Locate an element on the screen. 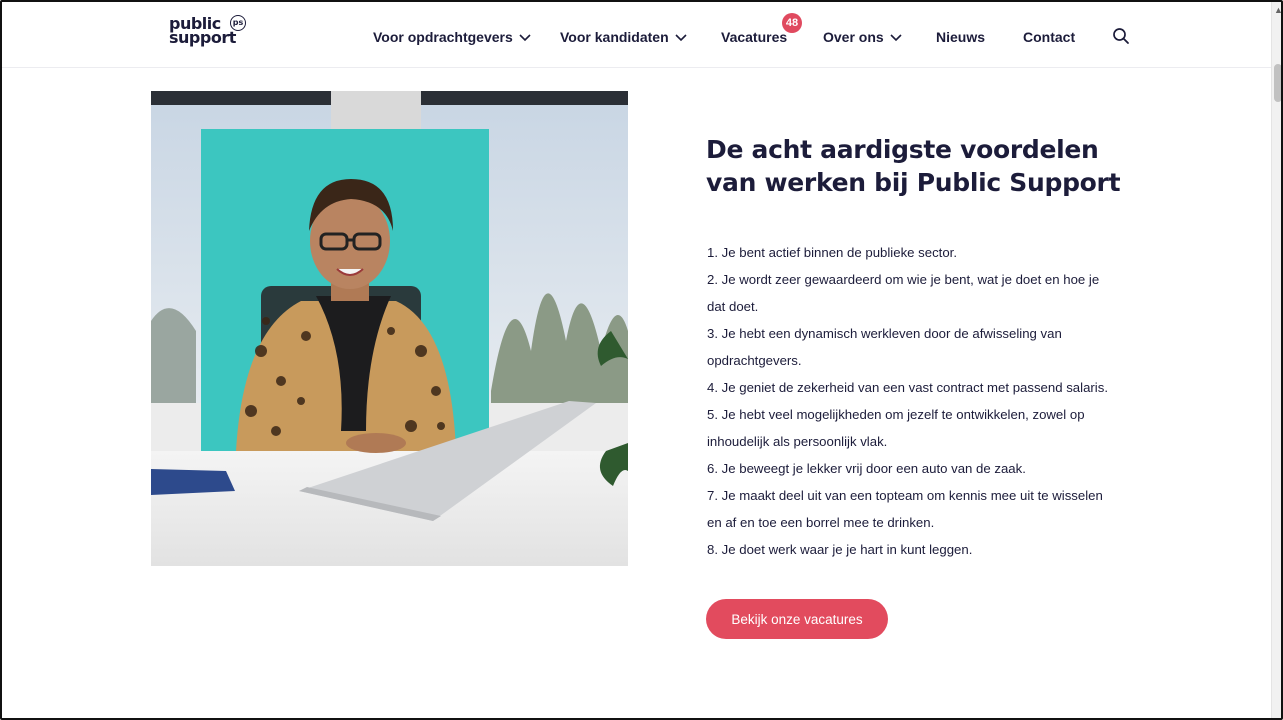 The height and width of the screenshot is (720, 1283). nav-item-over-ons: Over ons is located at coordinates (863, 37).